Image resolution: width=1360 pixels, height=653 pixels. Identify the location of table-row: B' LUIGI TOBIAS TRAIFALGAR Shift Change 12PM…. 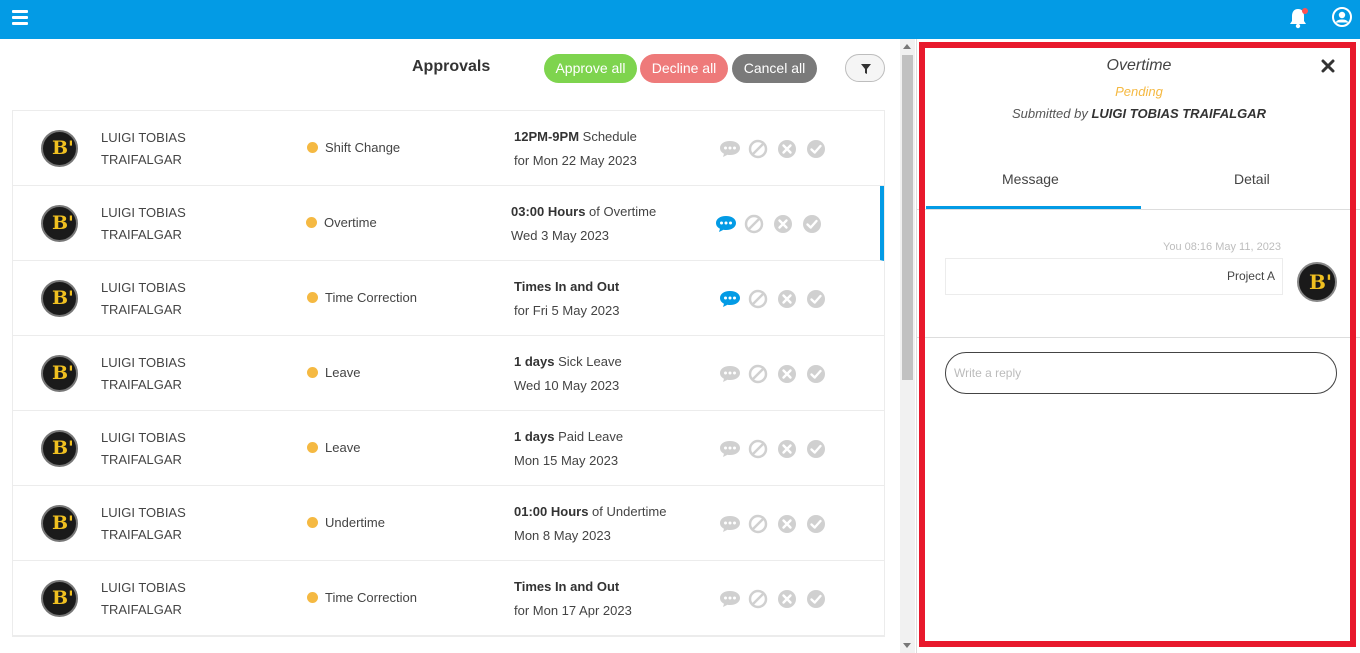
(448, 148).